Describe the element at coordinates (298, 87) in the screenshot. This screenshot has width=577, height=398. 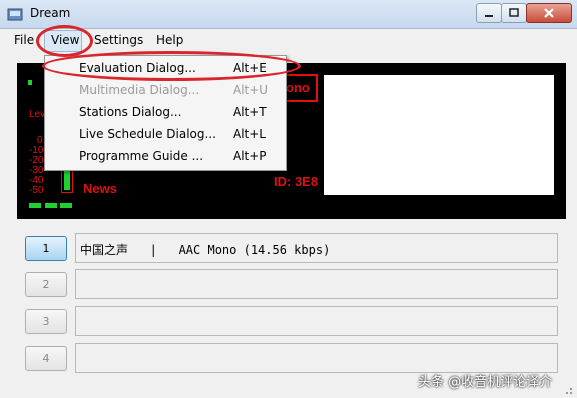
I see `audio-mode: ono` at that location.